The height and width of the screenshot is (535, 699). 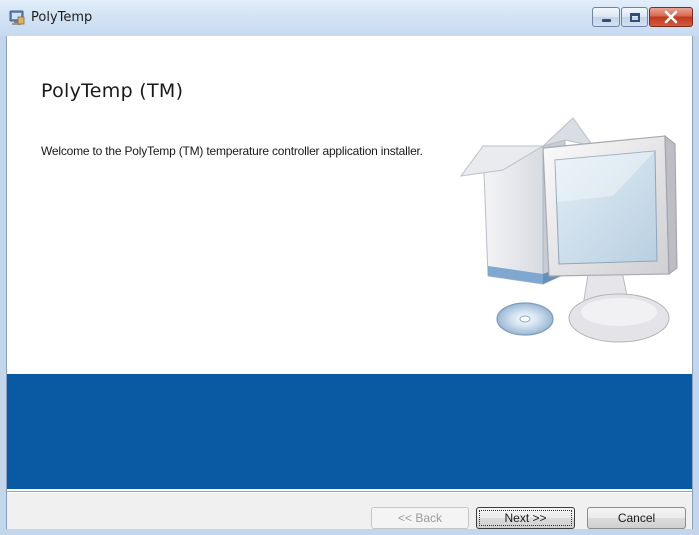 What do you see at coordinates (17, 17) in the screenshot?
I see `installer-icon` at bounding box center [17, 17].